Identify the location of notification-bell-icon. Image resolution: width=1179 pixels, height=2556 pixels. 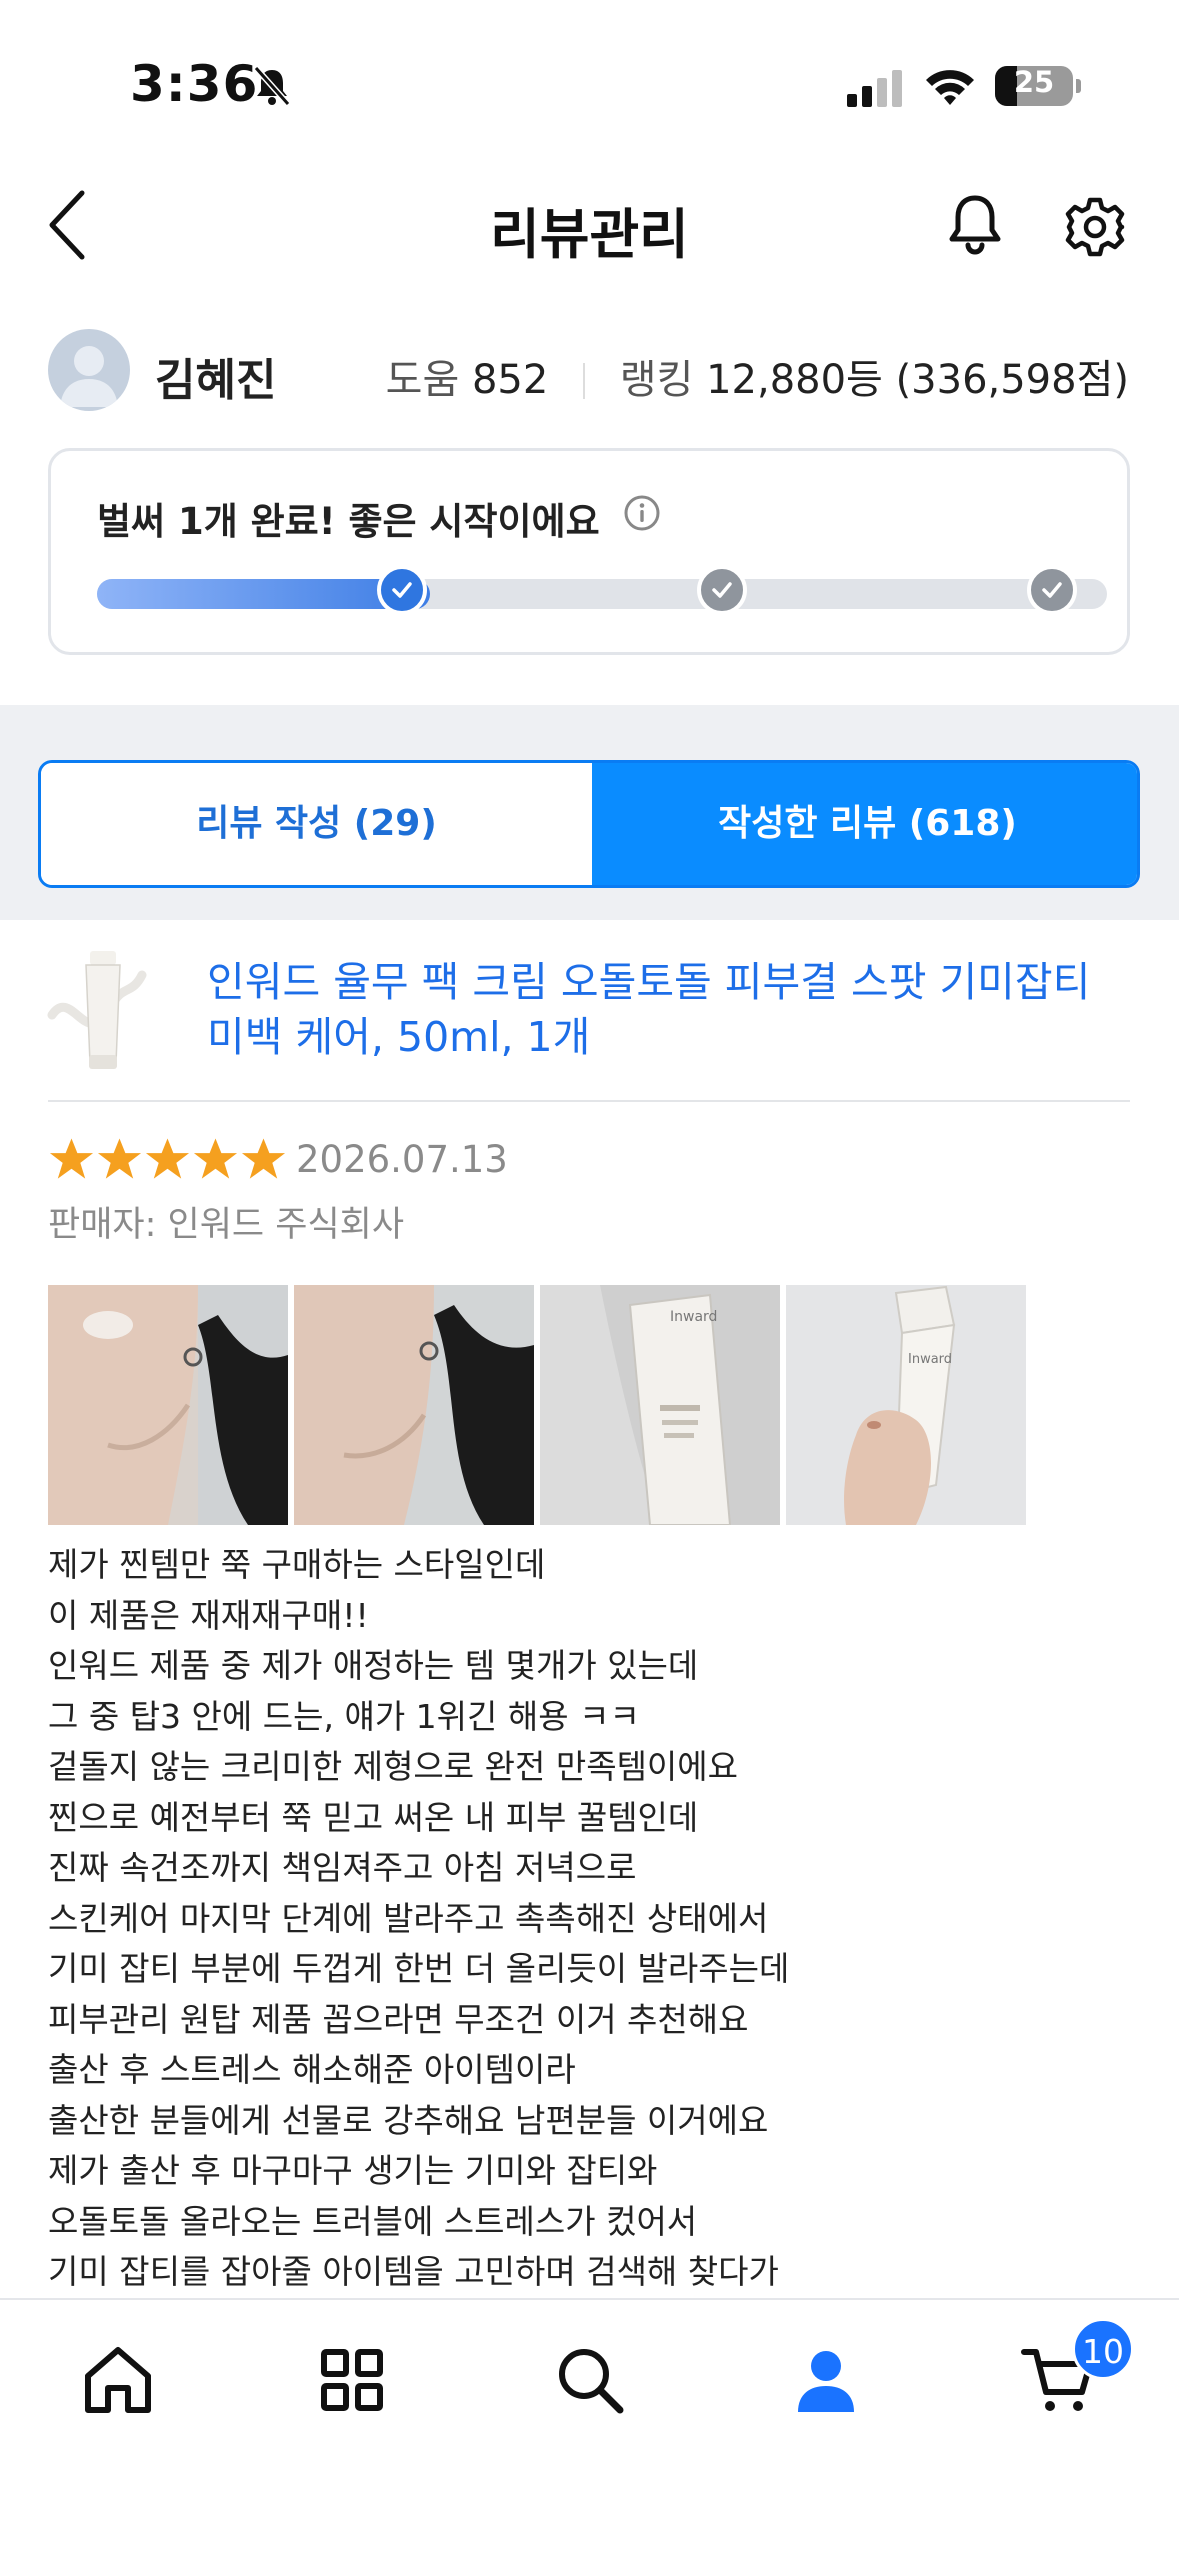
(975, 225).